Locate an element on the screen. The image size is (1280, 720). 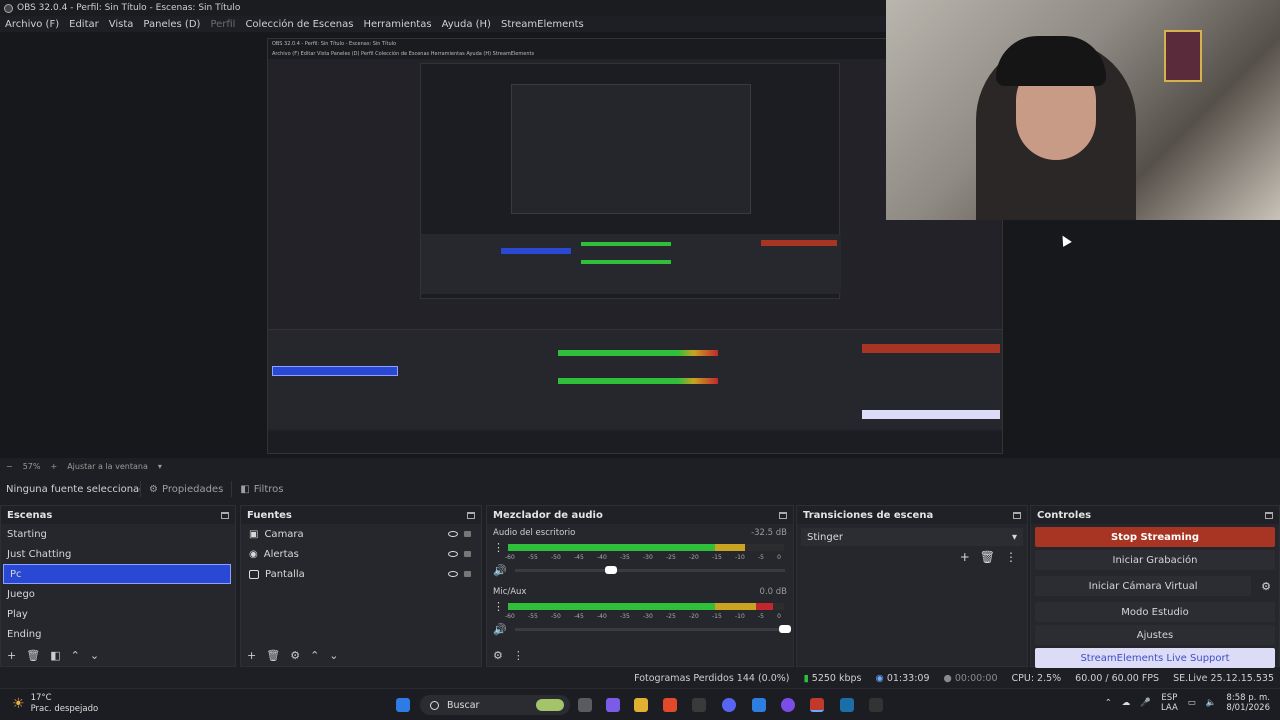
properties-button: ⚙ Propiedades is located at coordinates (185, 489).